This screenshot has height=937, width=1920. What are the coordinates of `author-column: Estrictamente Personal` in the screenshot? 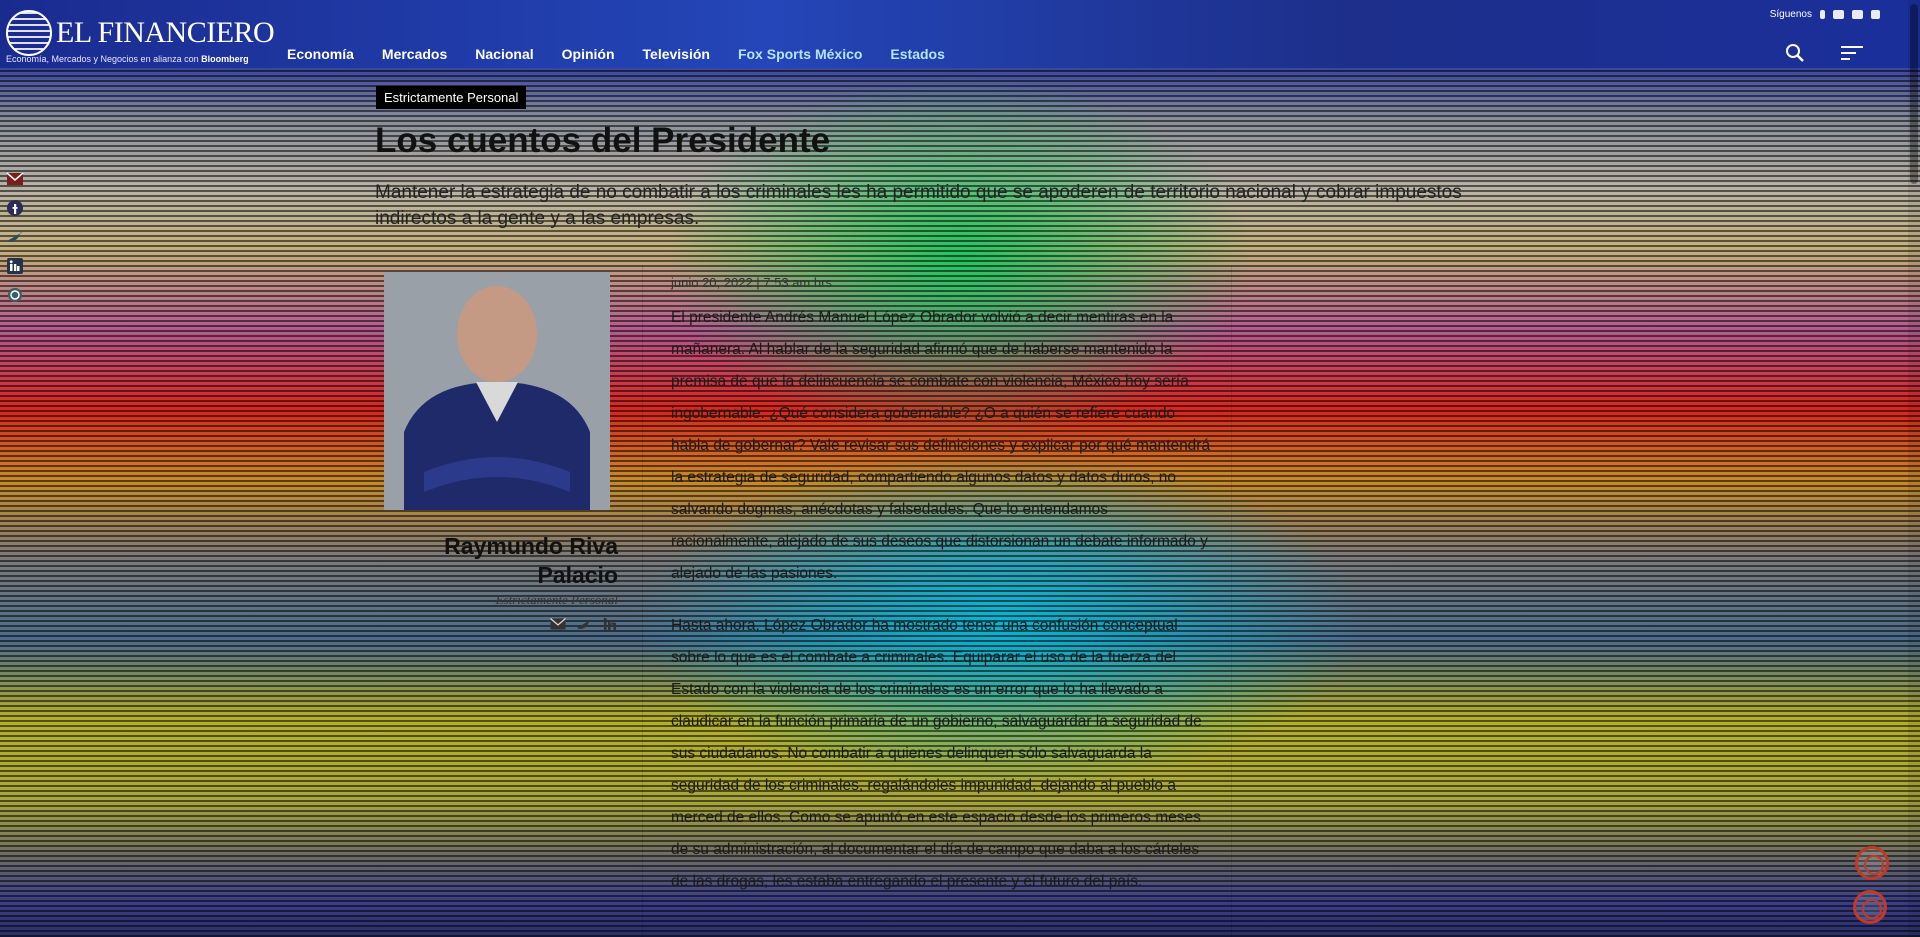 It's located at (556, 599).